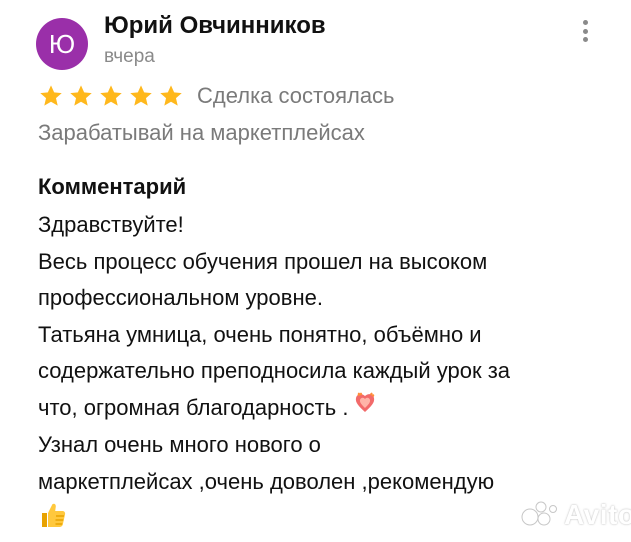 This screenshot has height=542, width=631. Describe the element at coordinates (179, 445) in the screenshot. I see `comment-line: Узнал очень много нового о` at that location.